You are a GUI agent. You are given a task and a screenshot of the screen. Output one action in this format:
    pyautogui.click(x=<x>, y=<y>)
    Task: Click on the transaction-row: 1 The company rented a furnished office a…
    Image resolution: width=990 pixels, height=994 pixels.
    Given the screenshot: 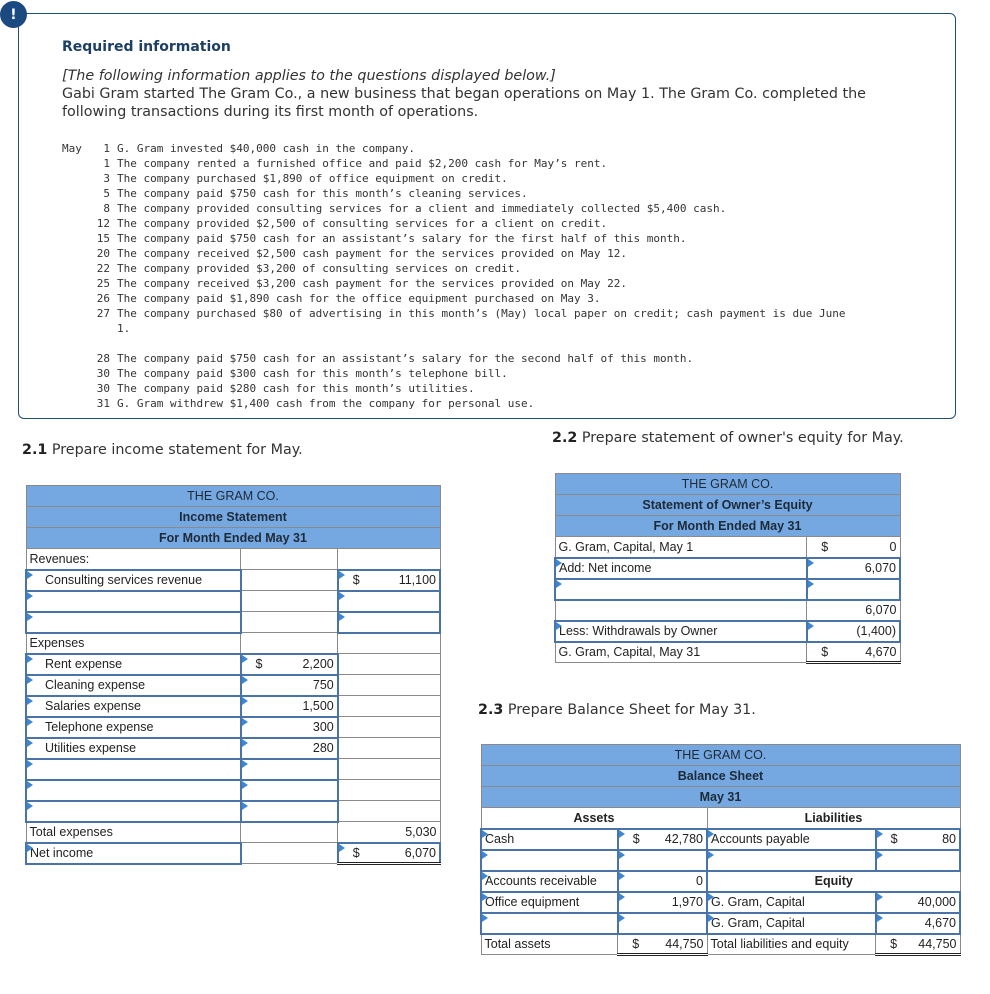 What is the action you would take?
    pyautogui.click(x=453, y=163)
    